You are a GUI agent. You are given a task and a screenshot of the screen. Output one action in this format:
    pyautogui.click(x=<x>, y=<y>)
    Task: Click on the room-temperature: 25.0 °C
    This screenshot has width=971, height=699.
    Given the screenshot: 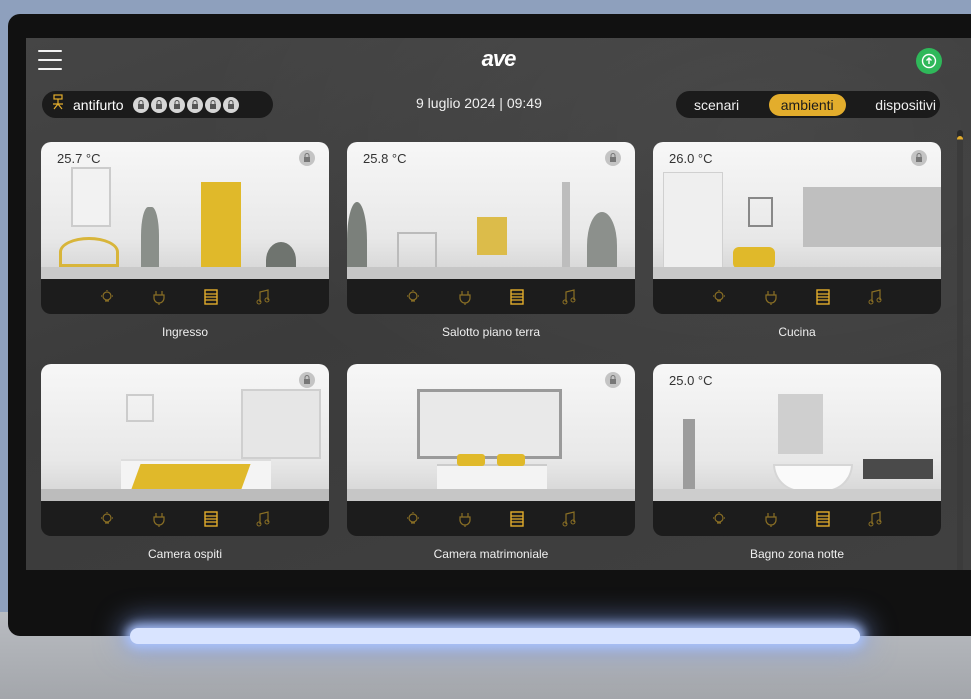 What is the action you would take?
    pyautogui.click(x=691, y=380)
    